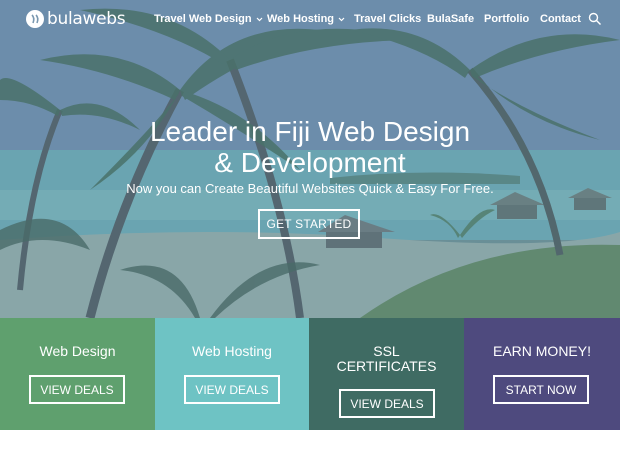 The width and height of the screenshot is (620, 464). What do you see at coordinates (386, 351) in the screenshot?
I see `card-title-line-1: SSL` at bounding box center [386, 351].